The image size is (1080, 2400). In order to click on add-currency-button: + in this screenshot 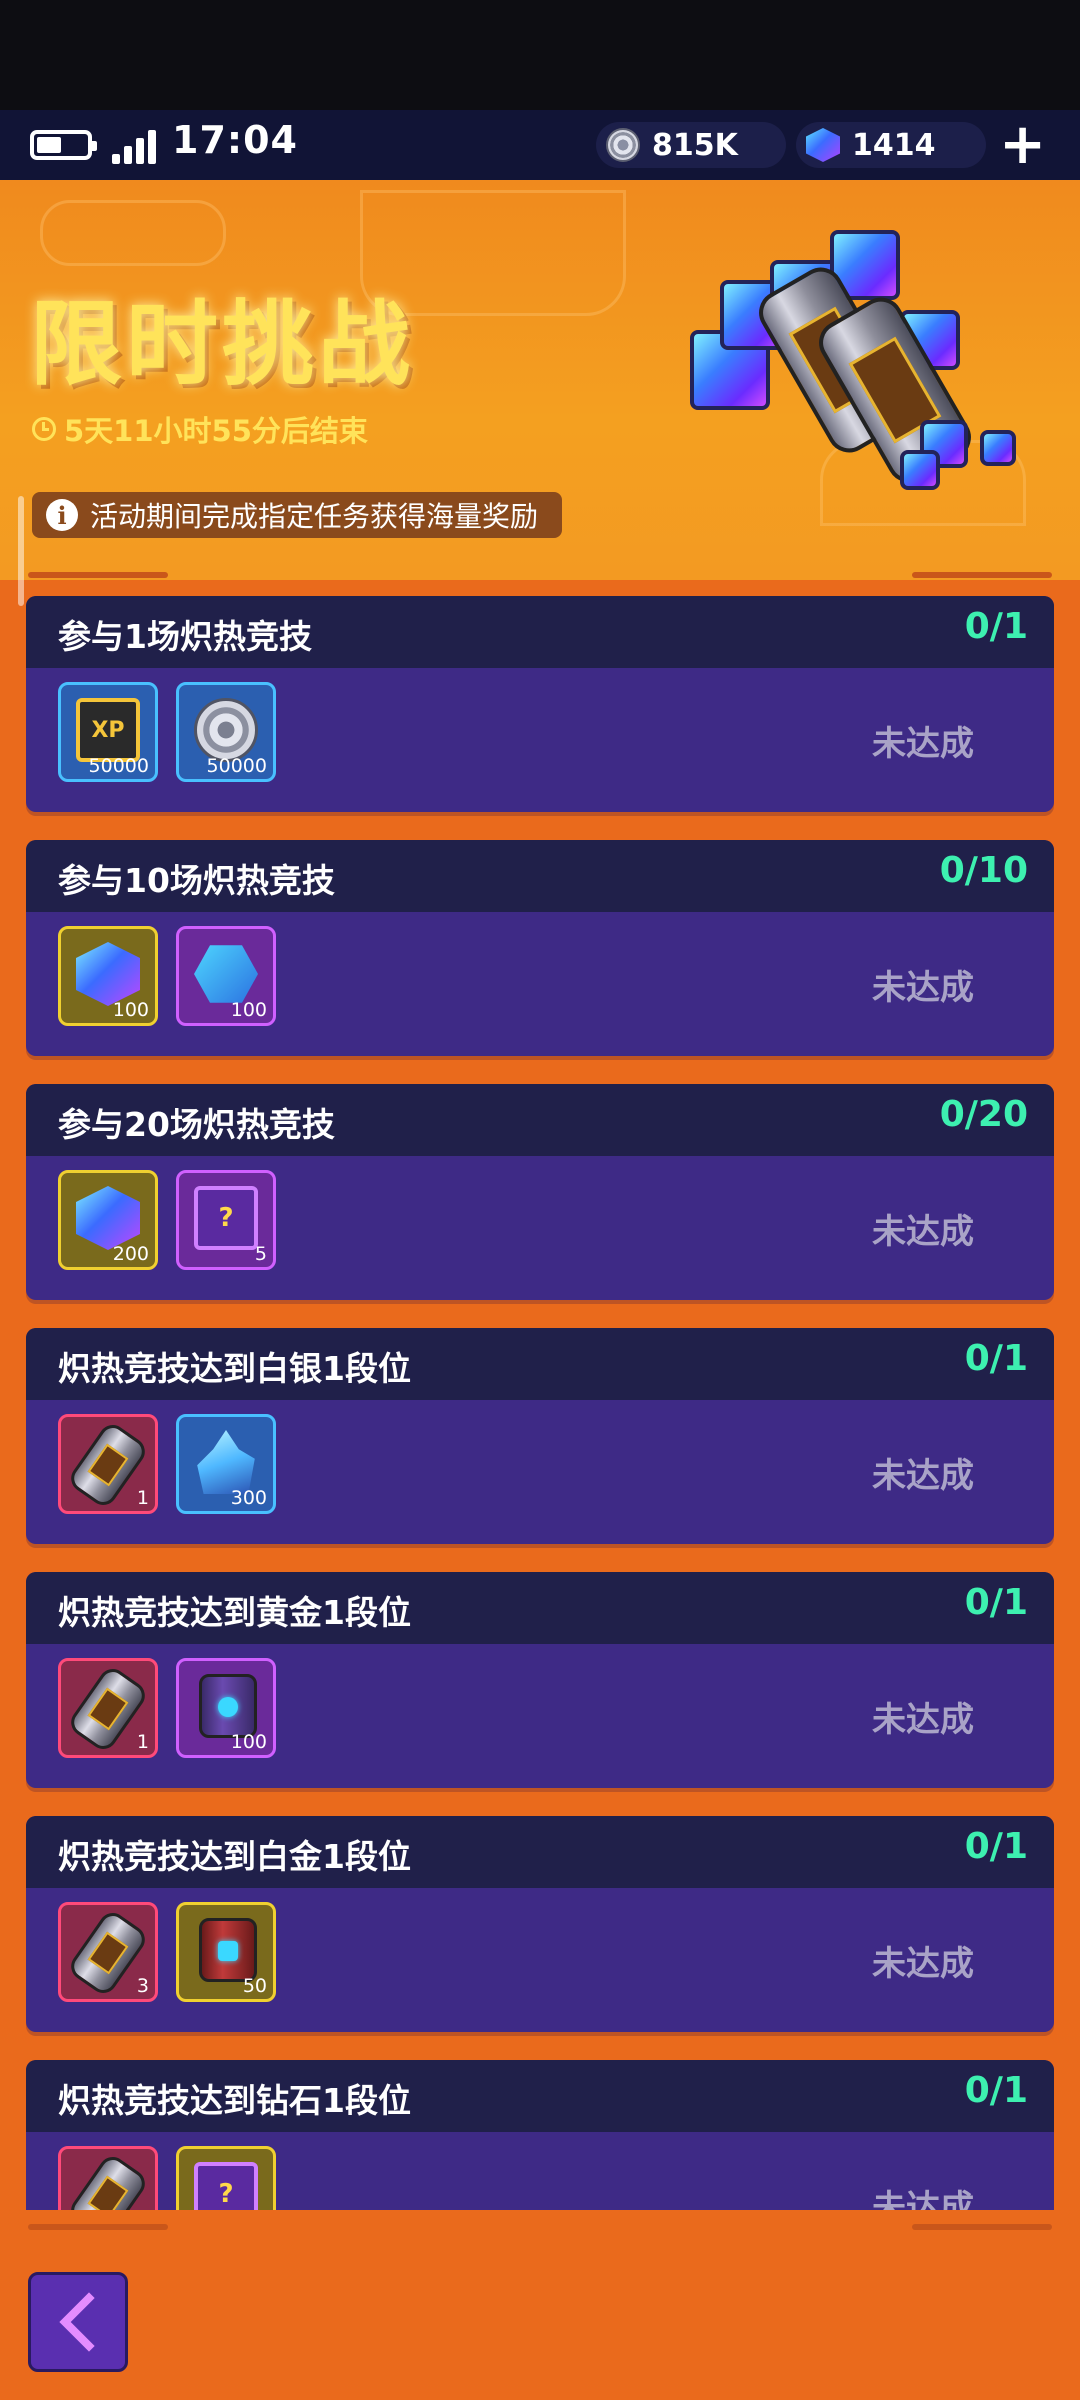, I will do `click(1022, 145)`.